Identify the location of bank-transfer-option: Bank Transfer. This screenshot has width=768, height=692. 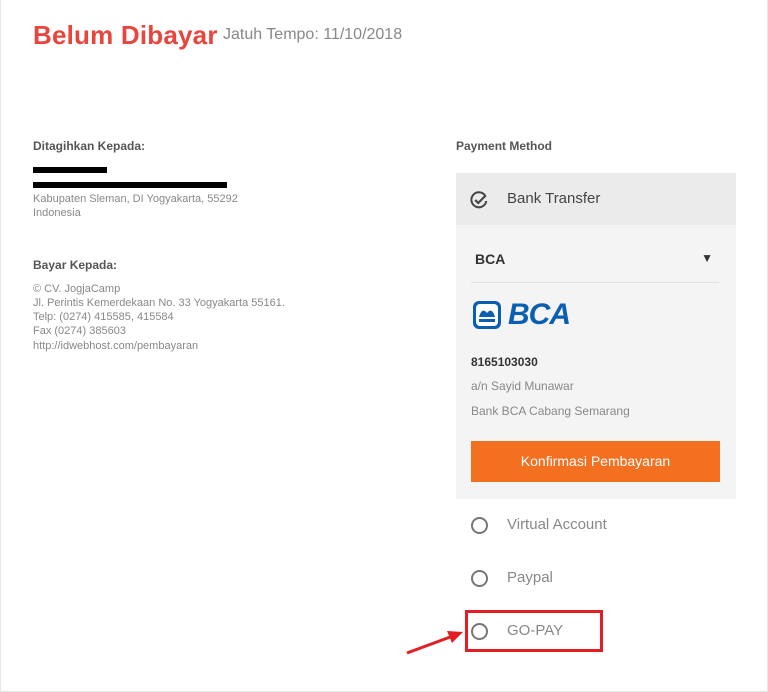
(596, 199).